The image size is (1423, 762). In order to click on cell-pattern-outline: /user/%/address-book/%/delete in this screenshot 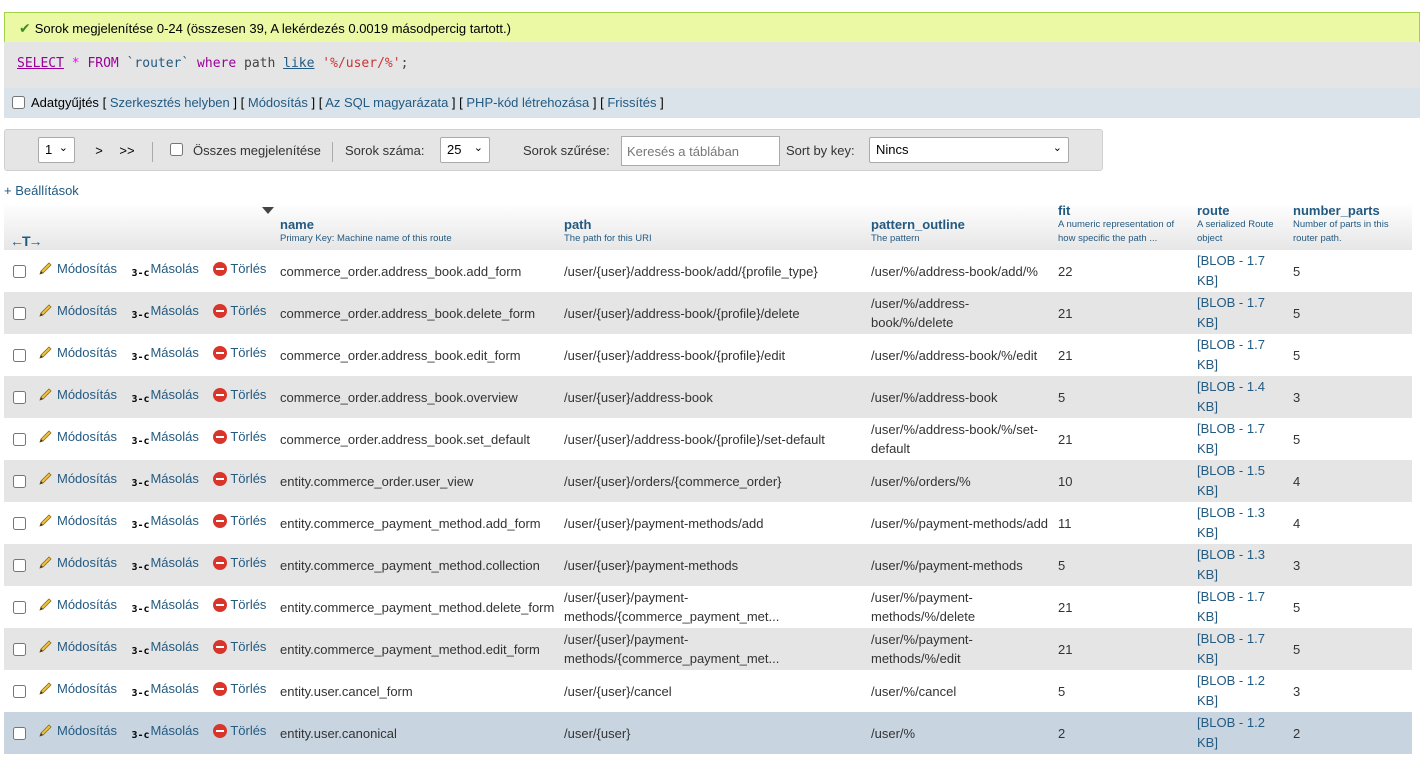, I will do `click(960, 313)`.